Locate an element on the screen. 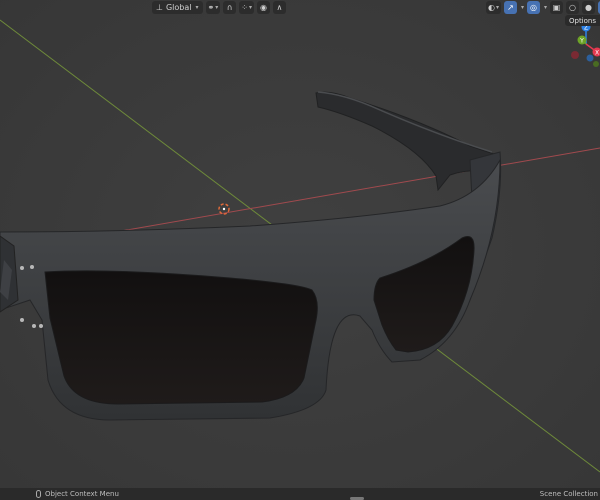 Image resolution: width=600 pixels, height=500 pixels. pivot-point-dropdown: ⚭ ▾ is located at coordinates (213, 7).